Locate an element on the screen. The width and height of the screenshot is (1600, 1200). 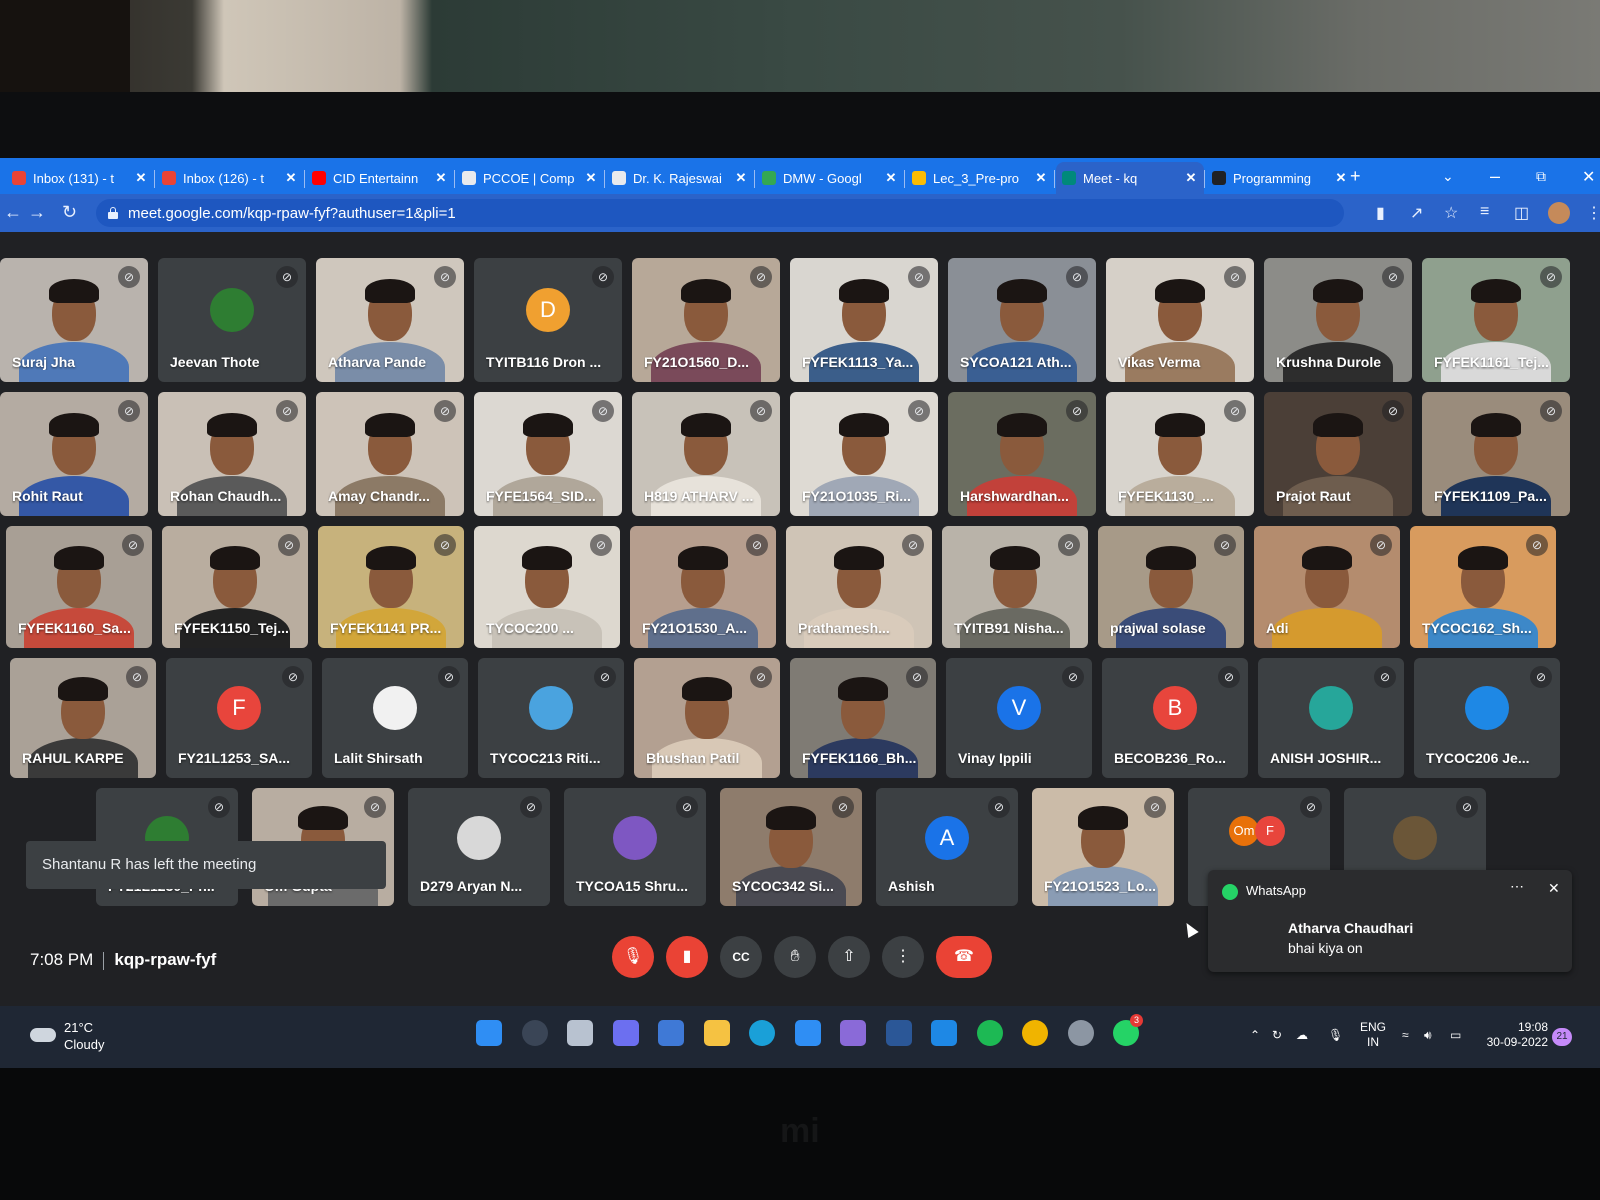
participant-tile: ⊘ Jeevan Thote is located at coordinates (232, 320).